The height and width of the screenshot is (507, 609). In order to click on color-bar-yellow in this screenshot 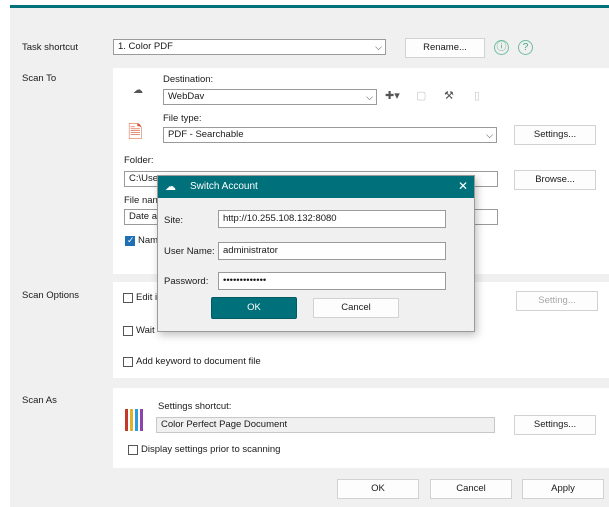, I will do `click(131, 420)`.